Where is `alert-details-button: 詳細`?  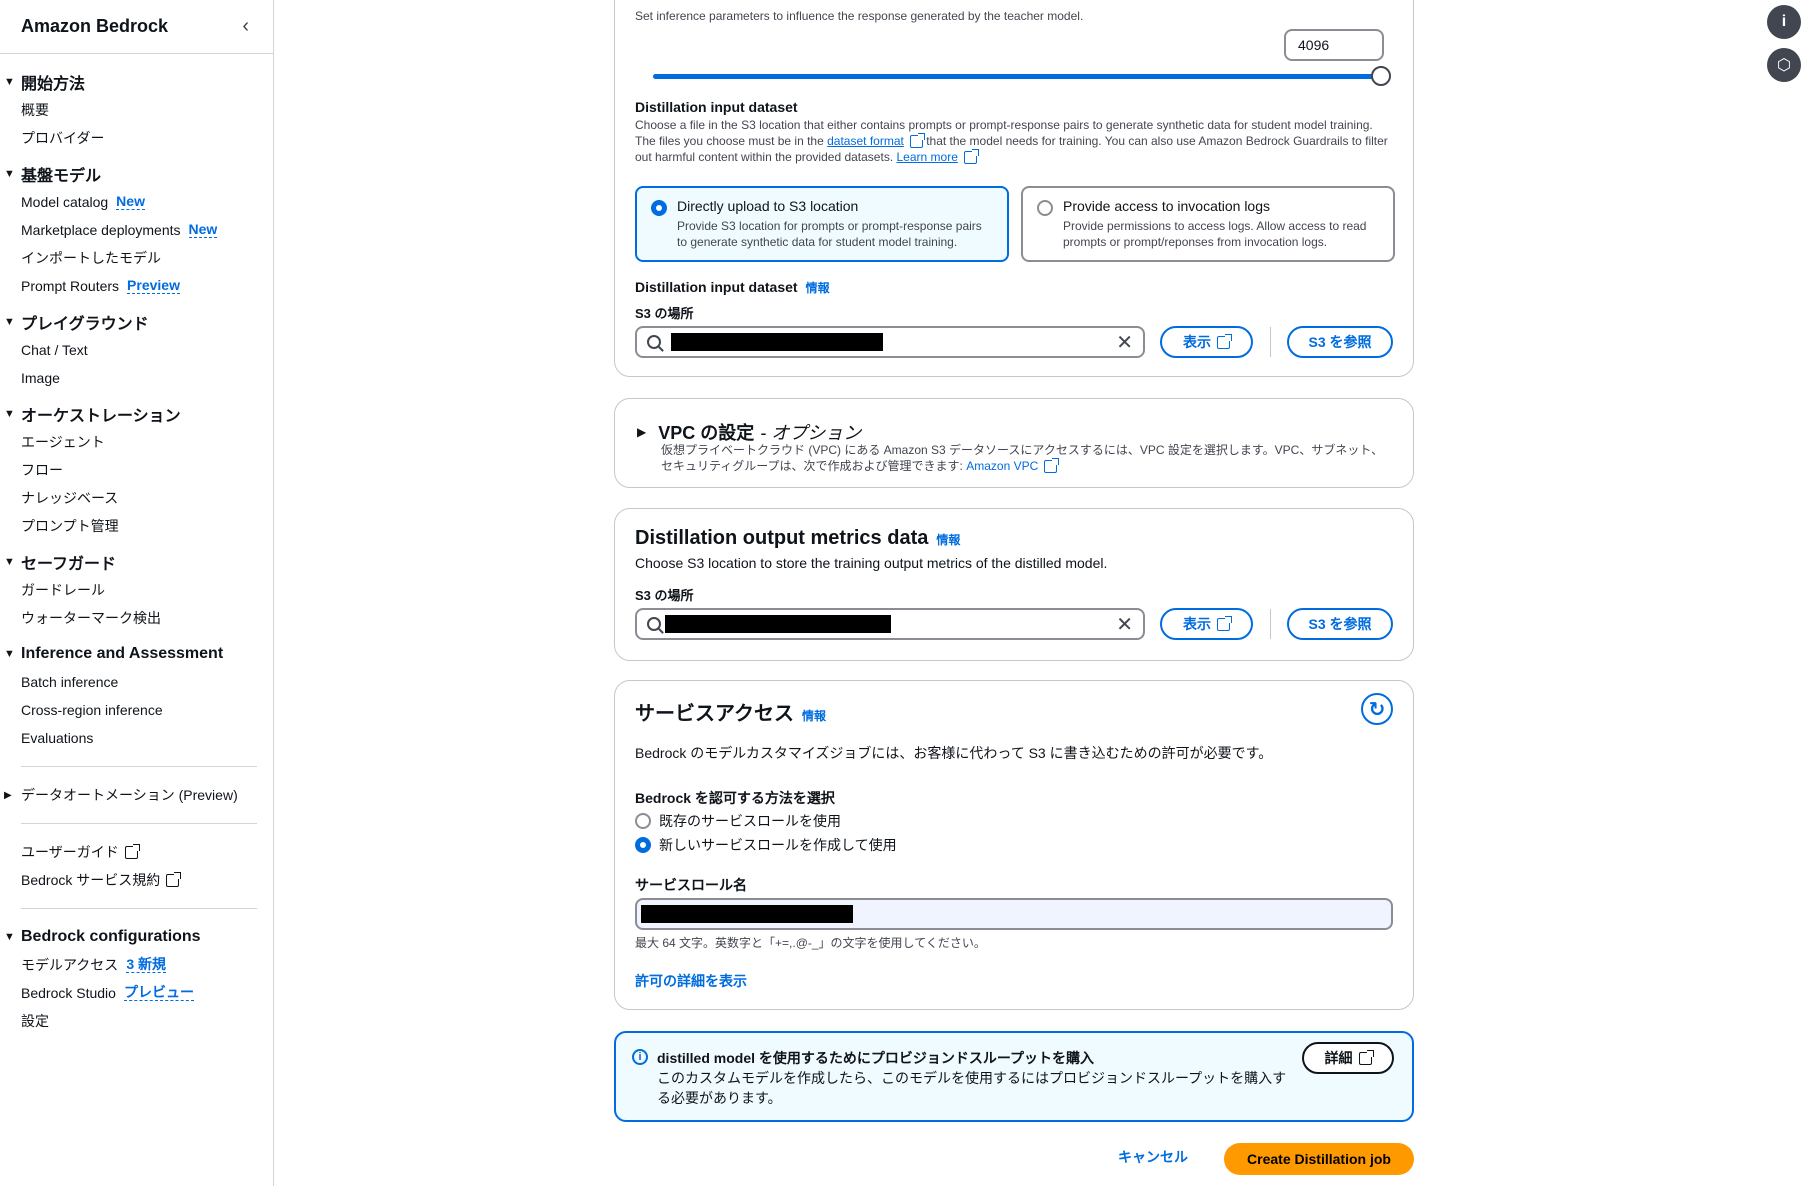 alert-details-button: 詳細 is located at coordinates (1348, 1058).